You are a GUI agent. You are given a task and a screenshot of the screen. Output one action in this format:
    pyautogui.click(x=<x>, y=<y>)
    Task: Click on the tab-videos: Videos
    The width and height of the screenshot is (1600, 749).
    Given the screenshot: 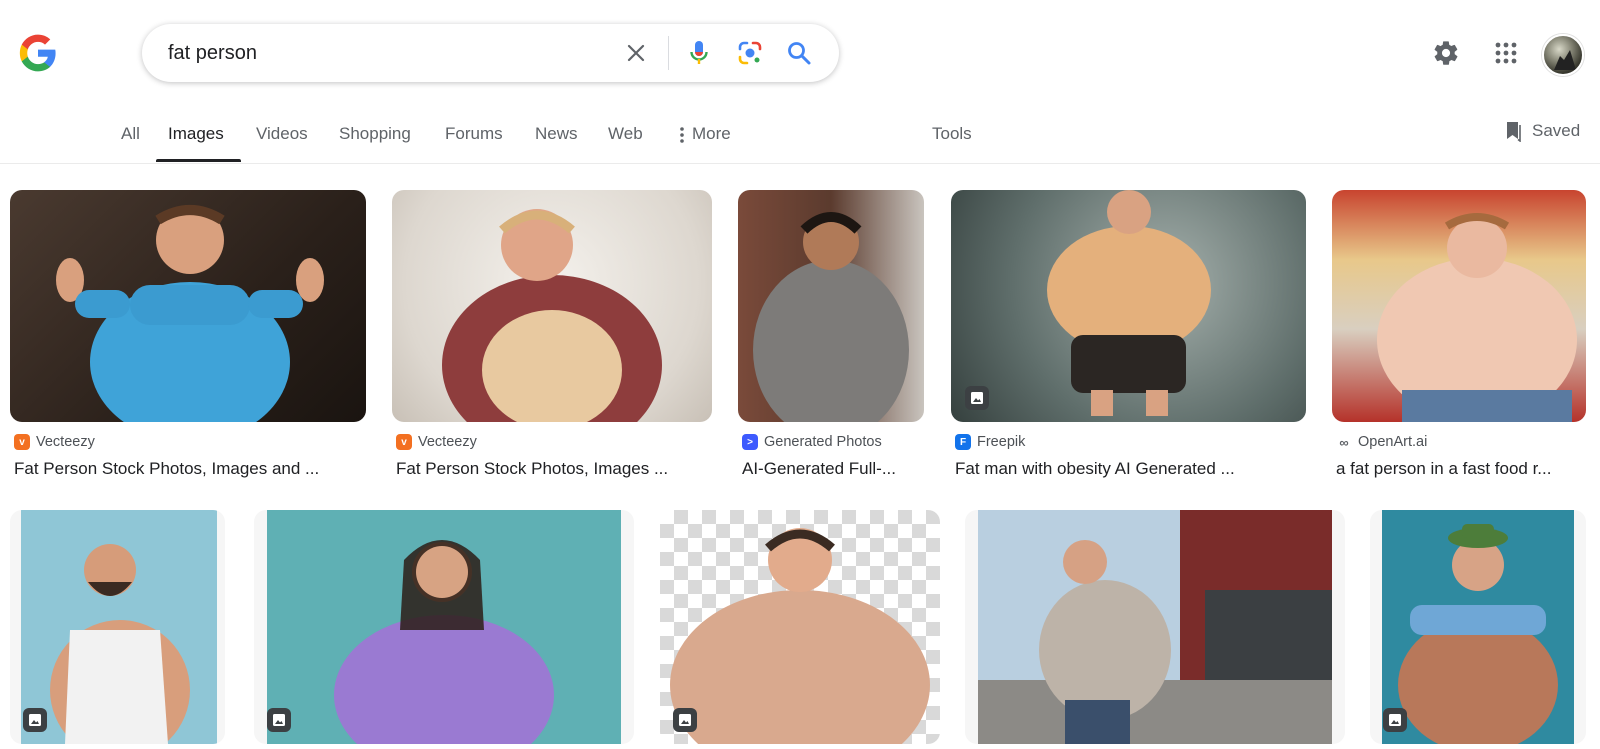 What is the action you would take?
    pyautogui.click(x=282, y=134)
    